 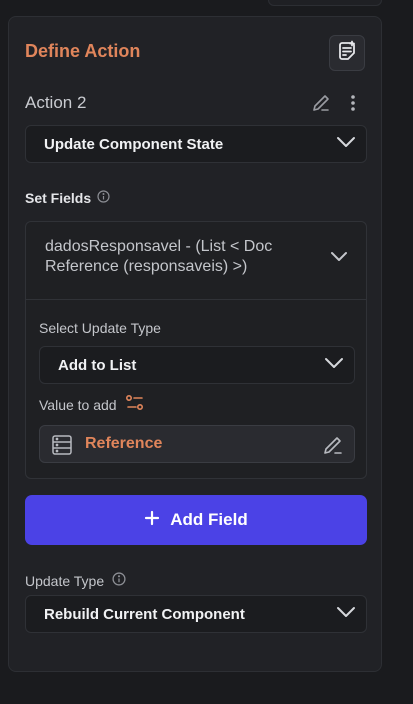 I want to click on action-type-value: Update Component State, so click(x=134, y=144).